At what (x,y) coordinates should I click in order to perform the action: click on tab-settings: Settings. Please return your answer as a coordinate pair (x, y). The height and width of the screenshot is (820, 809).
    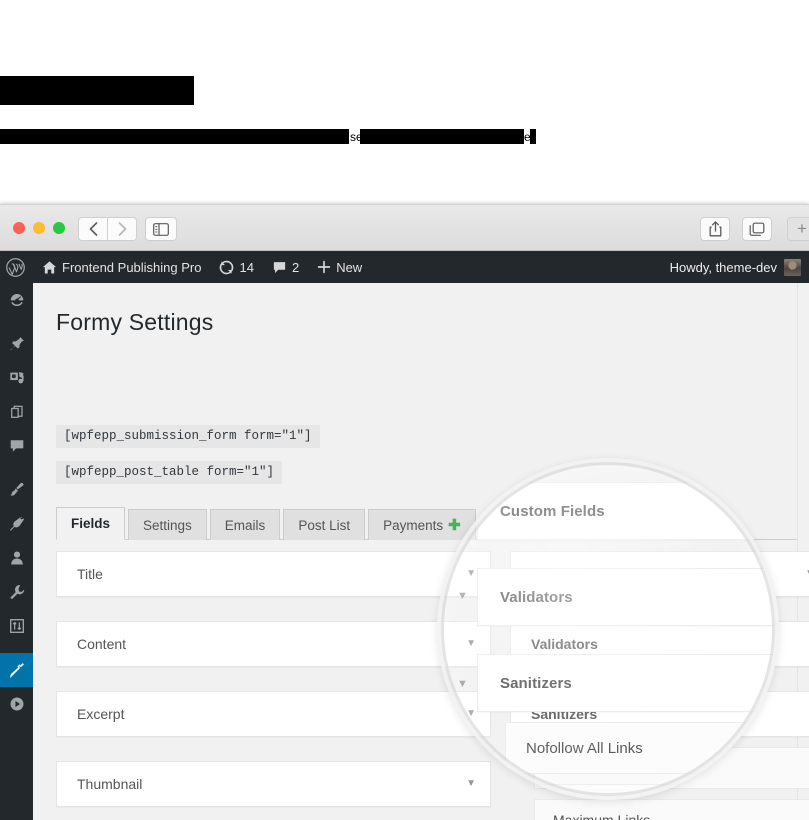
    Looking at the image, I should click on (167, 524).